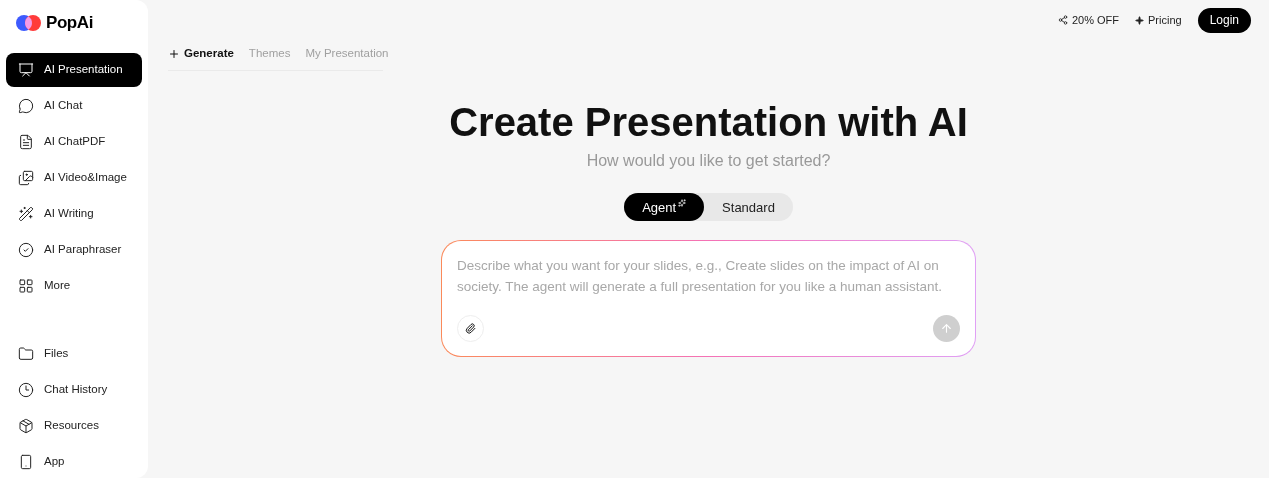 The width and height of the screenshot is (1269, 478). Describe the element at coordinates (74, 461) in the screenshot. I see `sidebar-item: App` at that location.